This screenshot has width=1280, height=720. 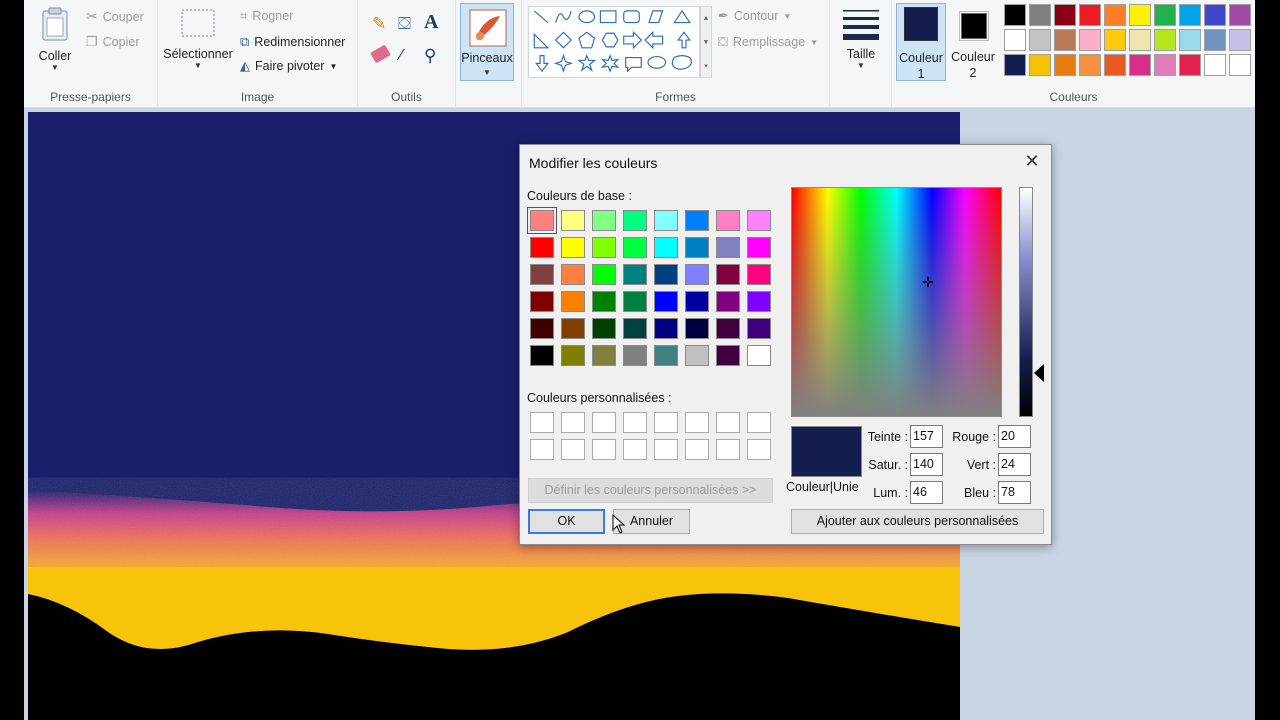 What do you see at coordinates (380, 54) in the screenshot?
I see `eraser-icon` at bounding box center [380, 54].